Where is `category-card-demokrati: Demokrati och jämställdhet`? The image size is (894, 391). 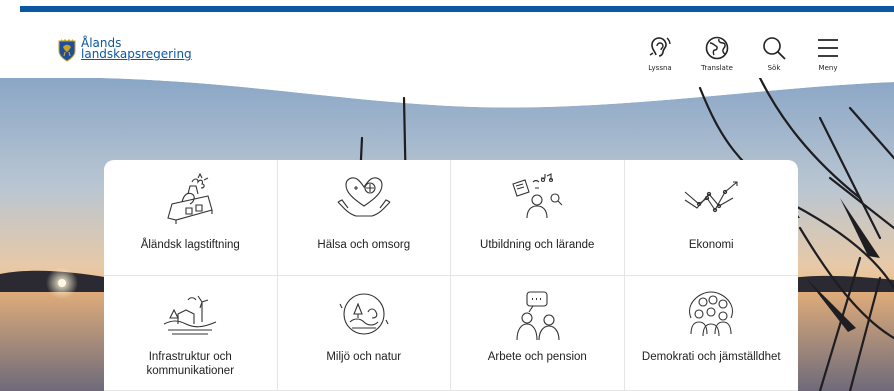
category-card-demokrati: Demokrati och jämställdhet is located at coordinates (711, 333).